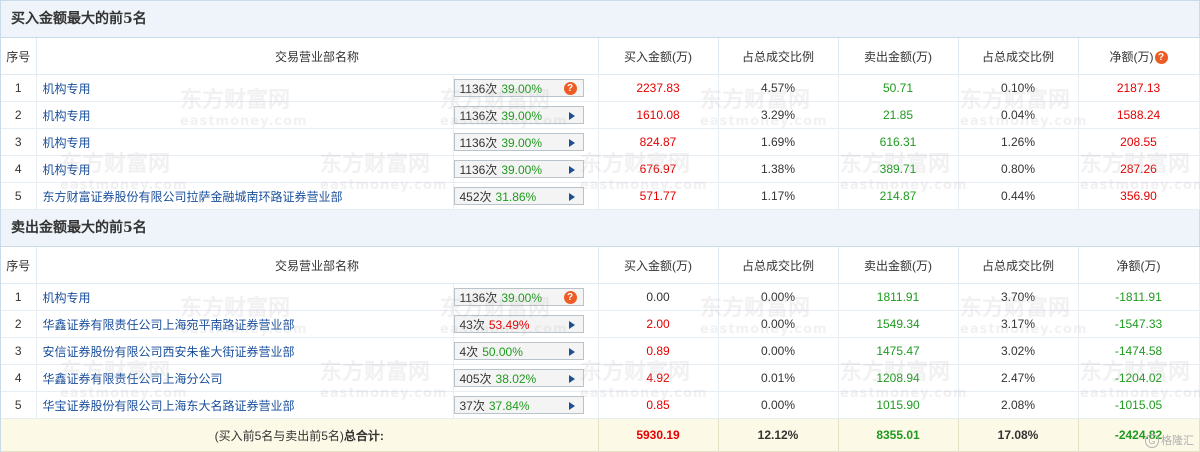  I want to click on net-amount: -1015.05, so click(1139, 405).